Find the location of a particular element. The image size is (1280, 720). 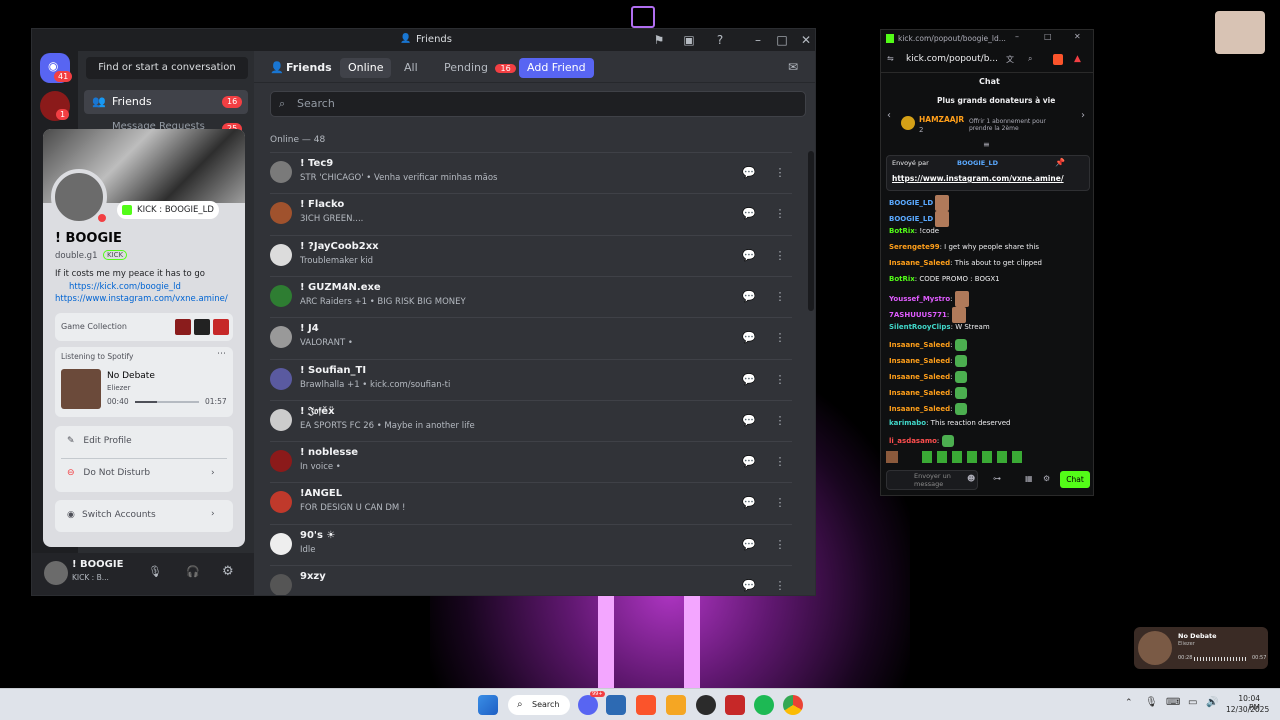

rewards-icon: ▲ is located at coordinates (1077, 59).